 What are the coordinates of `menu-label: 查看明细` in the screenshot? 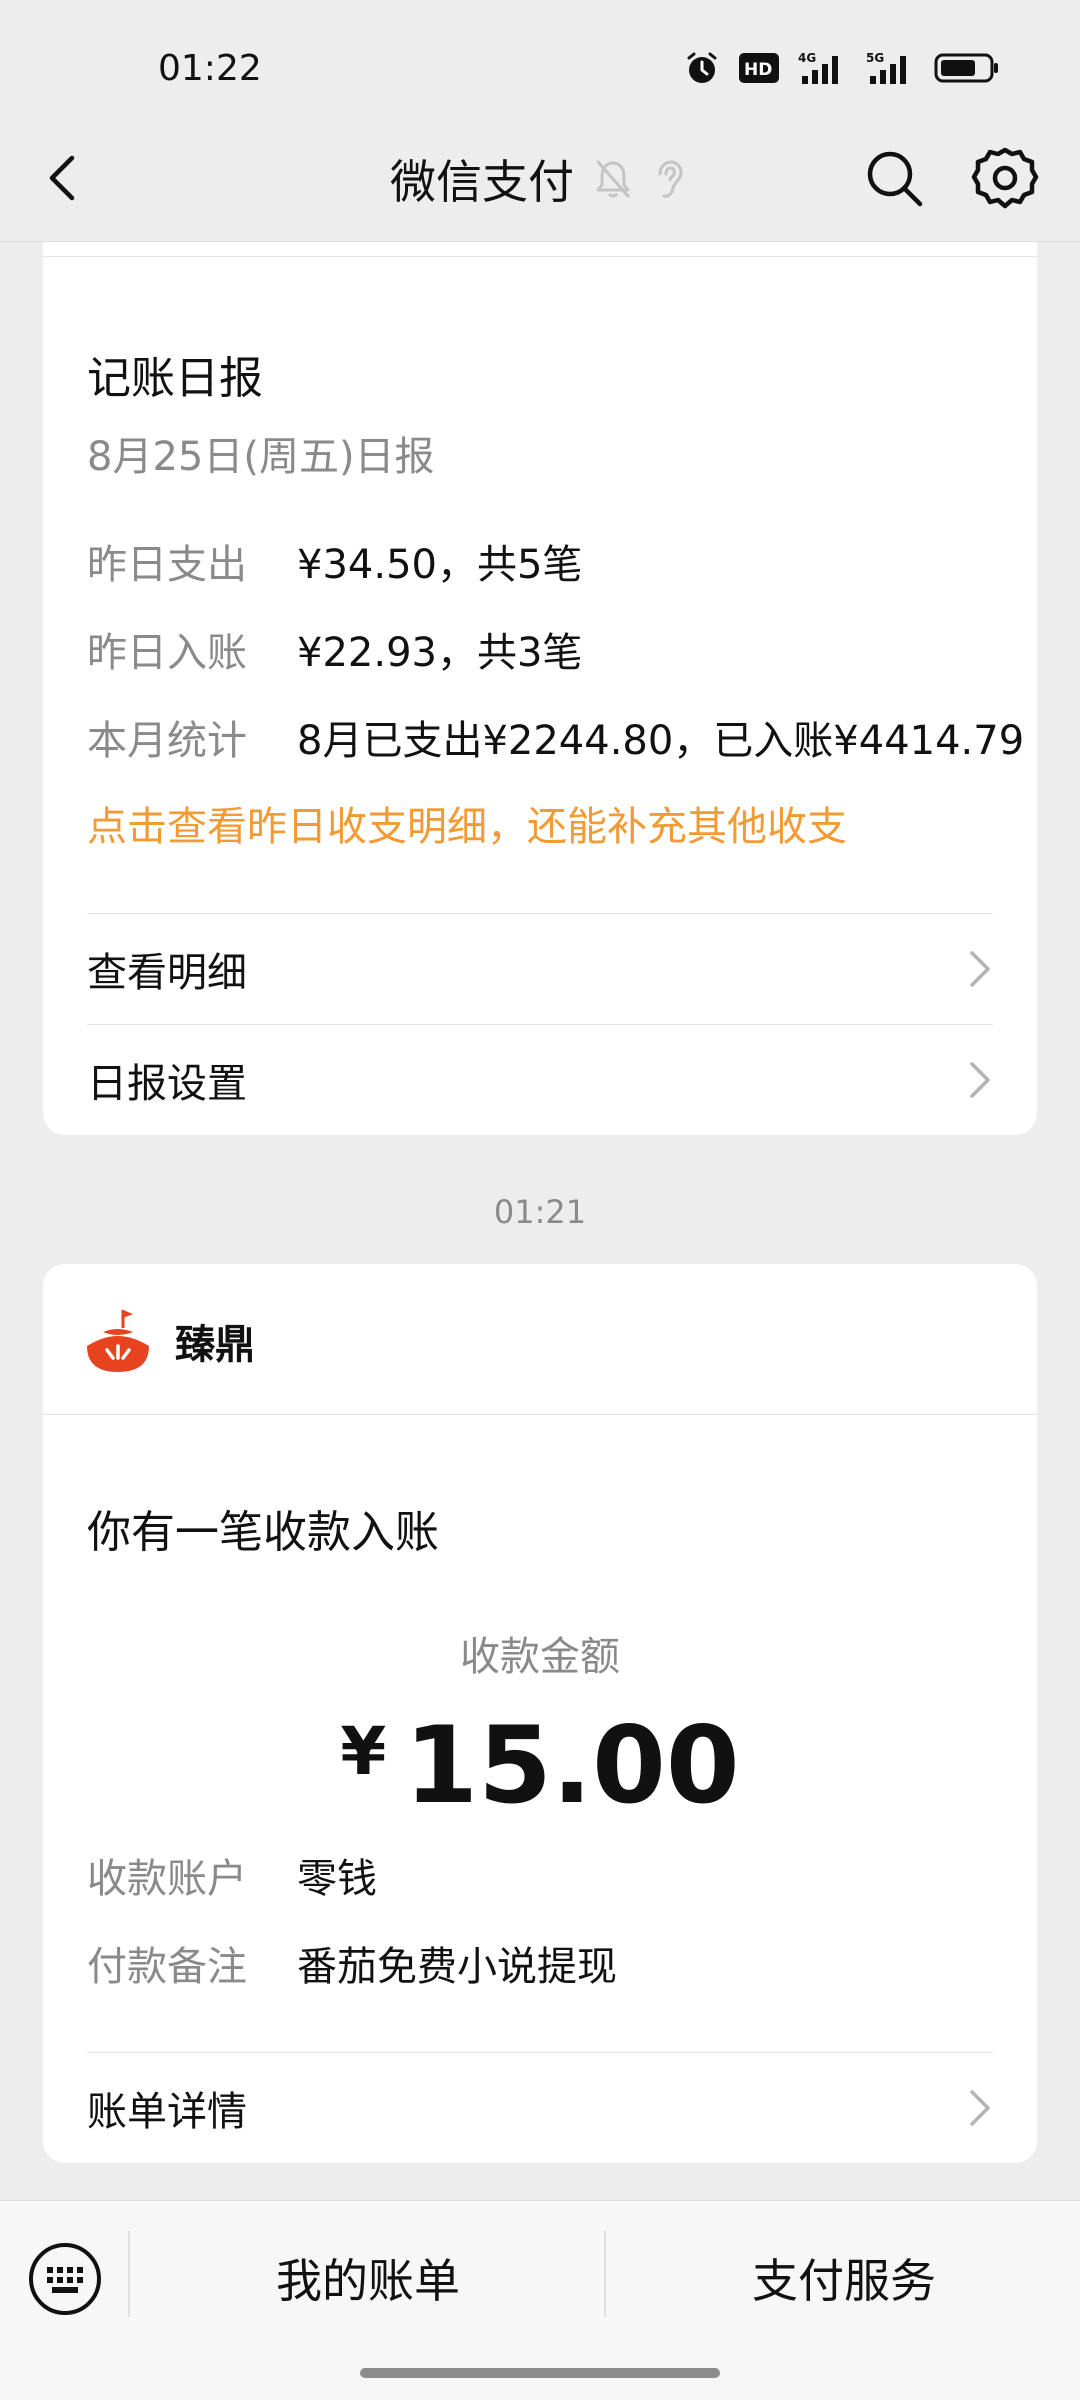 It's located at (167, 973).